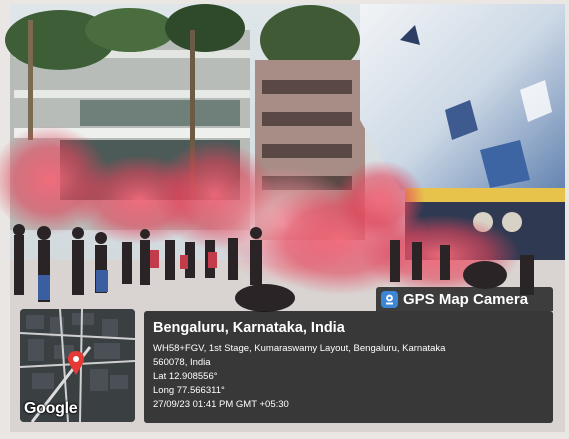 The height and width of the screenshot is (439, 569). I want to click on location-title: Bengaluru, Karnataka, India, so click(249, 328).